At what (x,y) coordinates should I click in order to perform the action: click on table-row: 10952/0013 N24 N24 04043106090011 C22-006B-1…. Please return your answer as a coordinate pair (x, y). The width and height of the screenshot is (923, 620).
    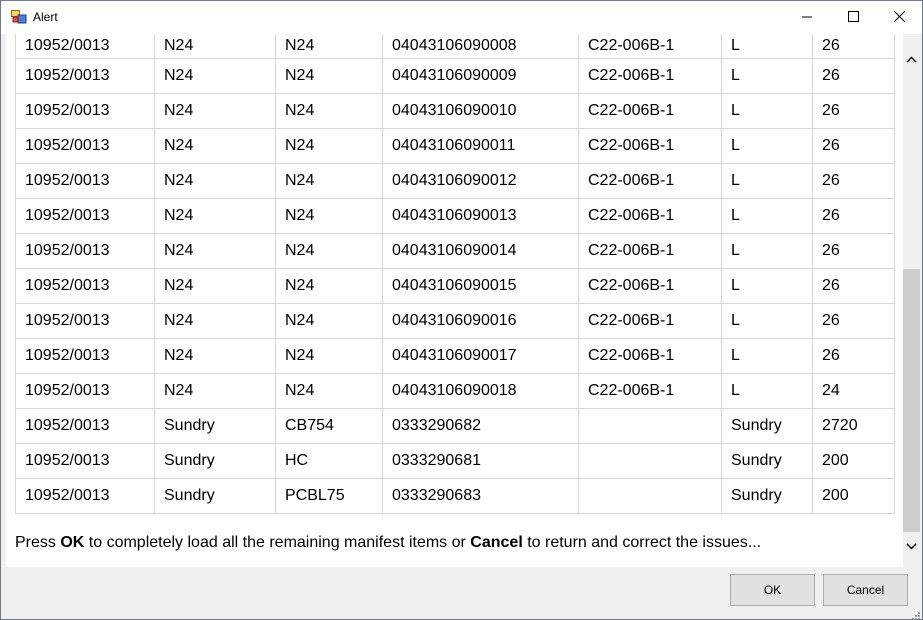
    Looking at the image, I should click on (455, 146).